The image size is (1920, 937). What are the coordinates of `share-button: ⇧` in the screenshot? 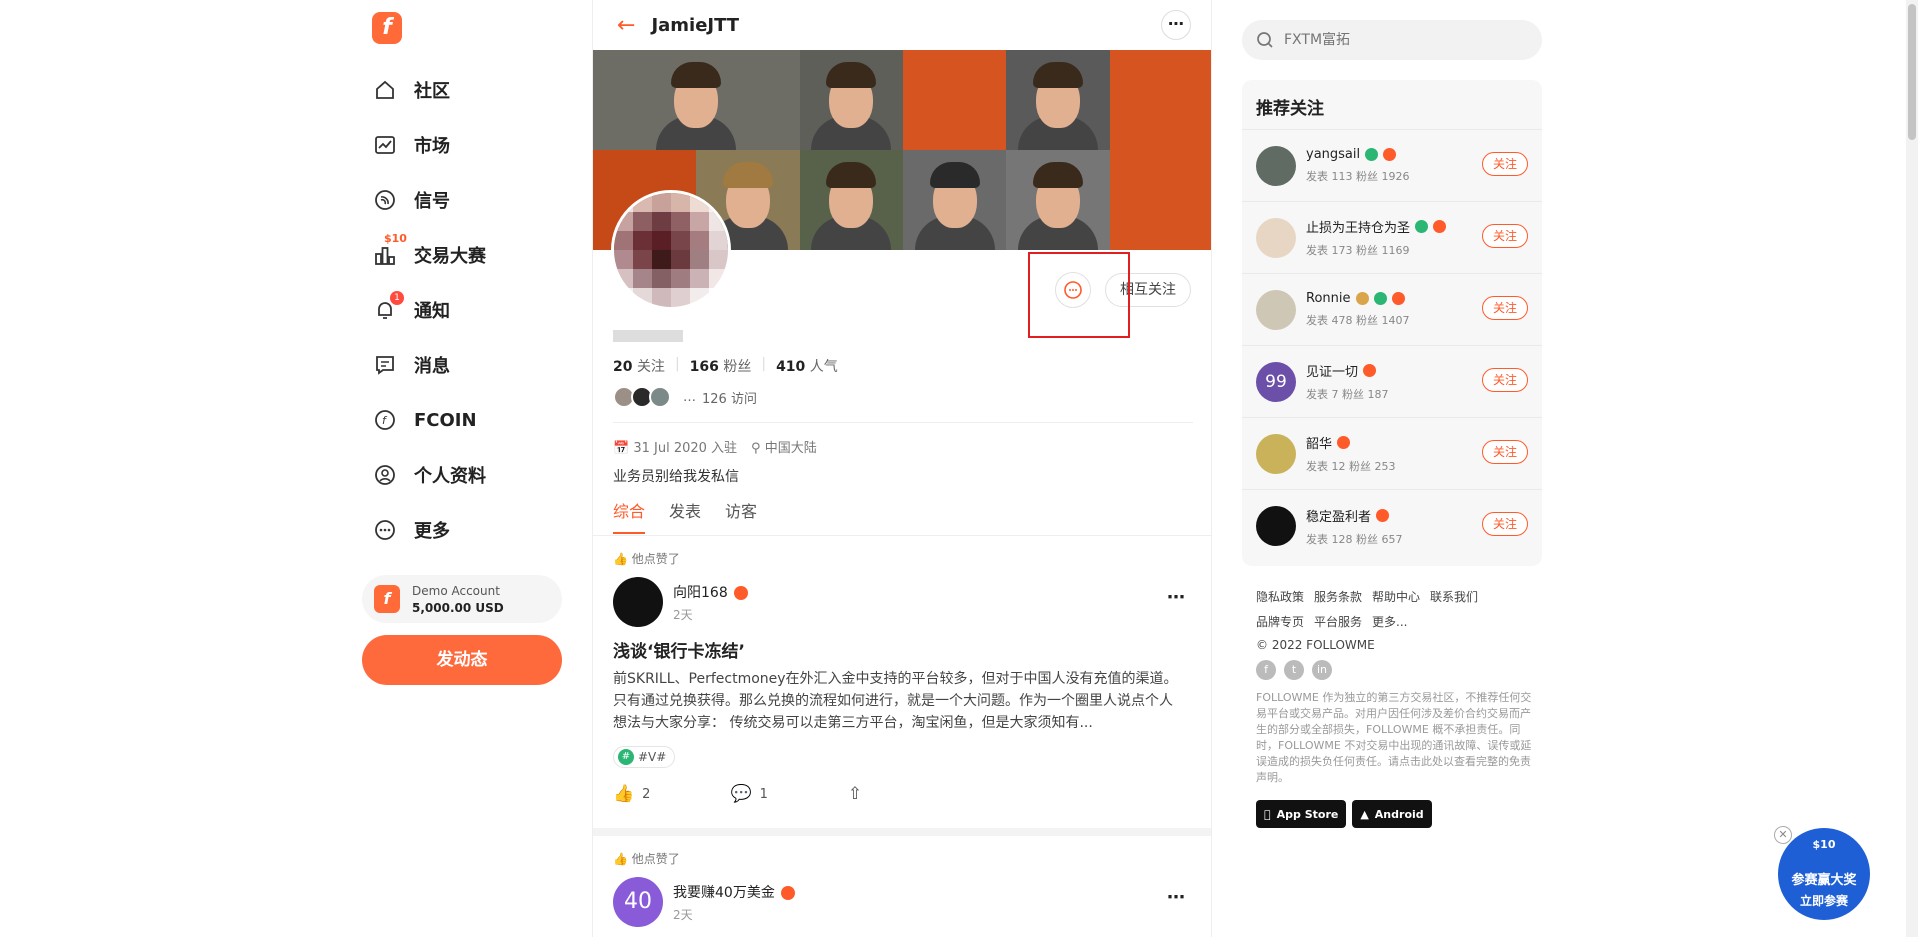 It's located at (855, 794).